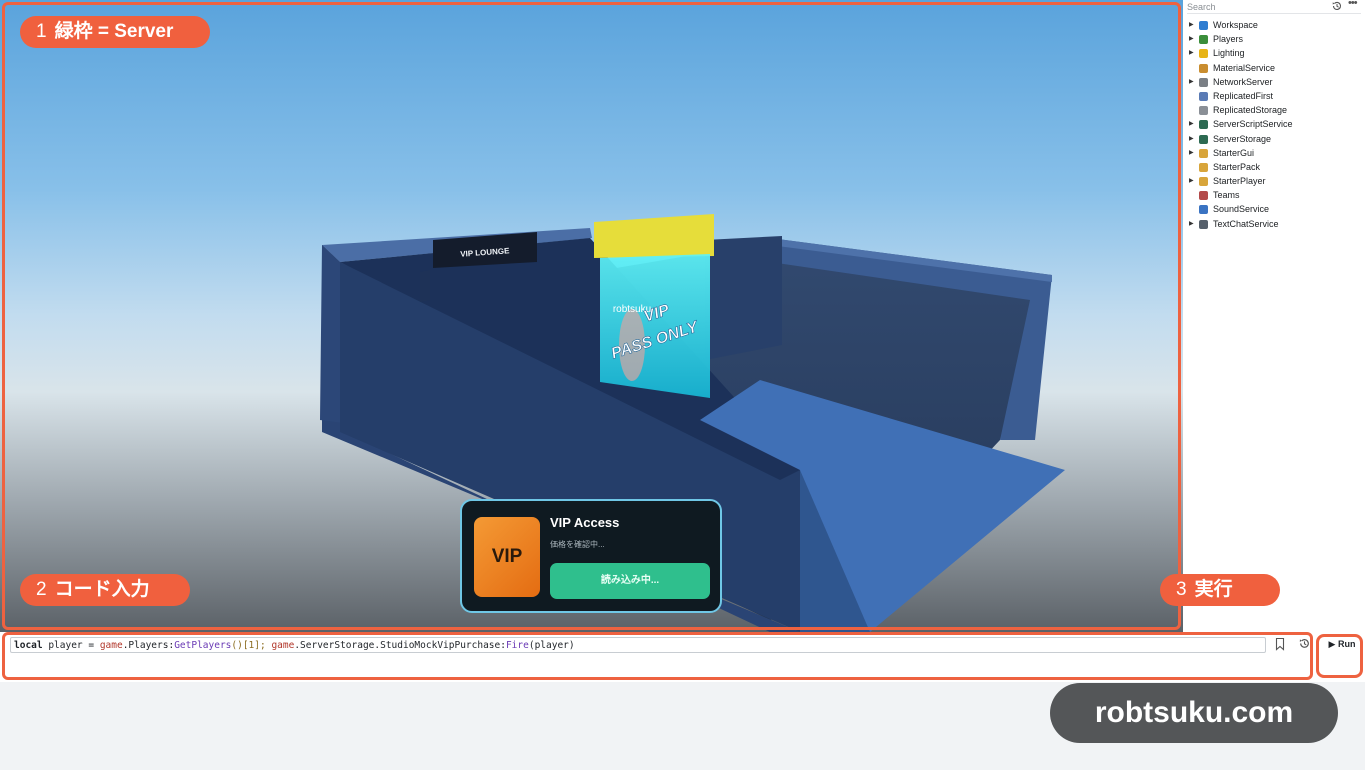 This screenshot has width=1365, height=770. I want to click on starter-pack-icon, so click(1203, 167).